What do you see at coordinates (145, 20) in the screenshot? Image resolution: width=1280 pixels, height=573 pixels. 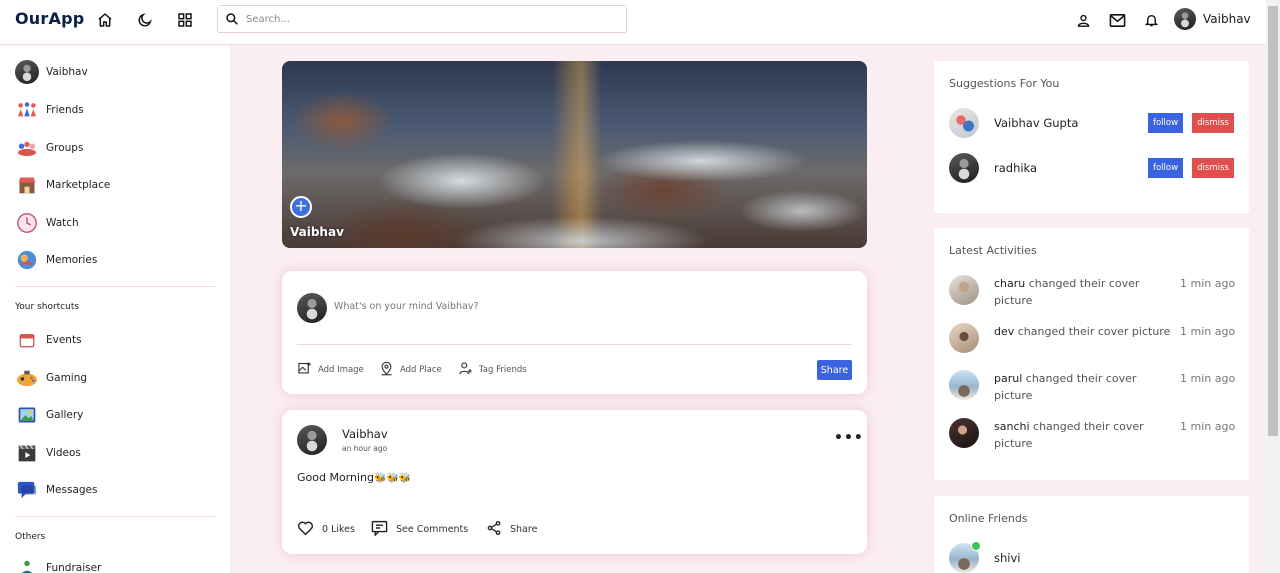 I see `moon-icon` at bounding box center [145, 20].